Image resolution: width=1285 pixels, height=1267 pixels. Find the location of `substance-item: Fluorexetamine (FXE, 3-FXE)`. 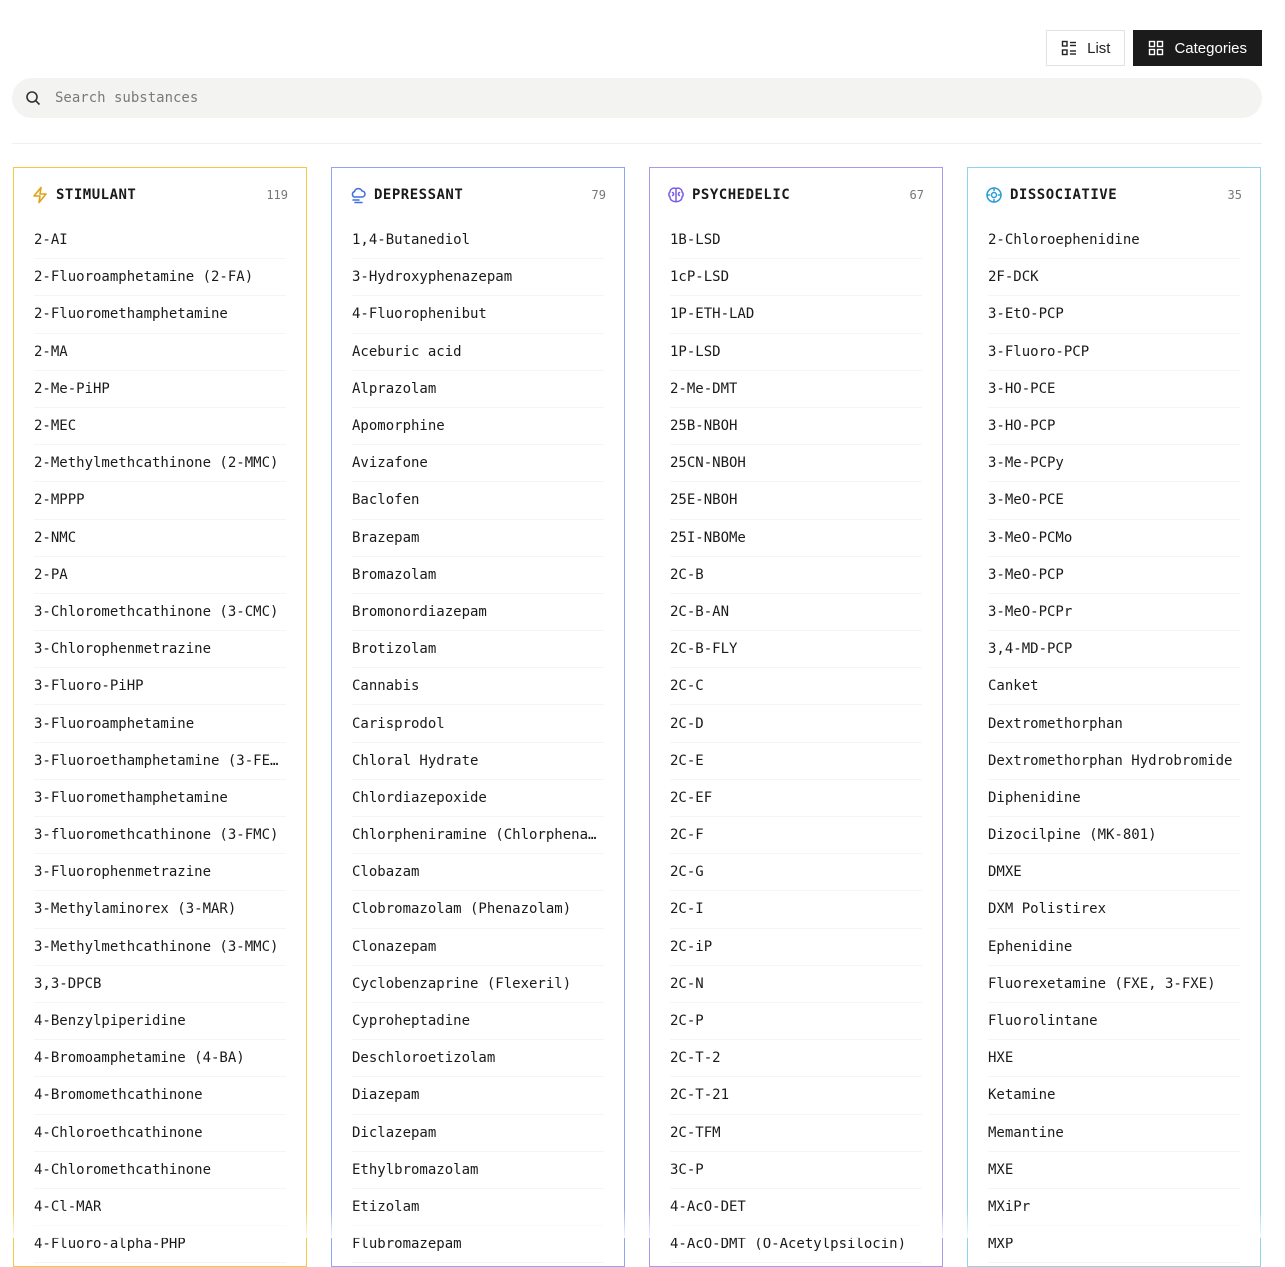

substance-item: Fluorexetamine (FXE, 3-FXE) is located at coordinates (1114, 984).